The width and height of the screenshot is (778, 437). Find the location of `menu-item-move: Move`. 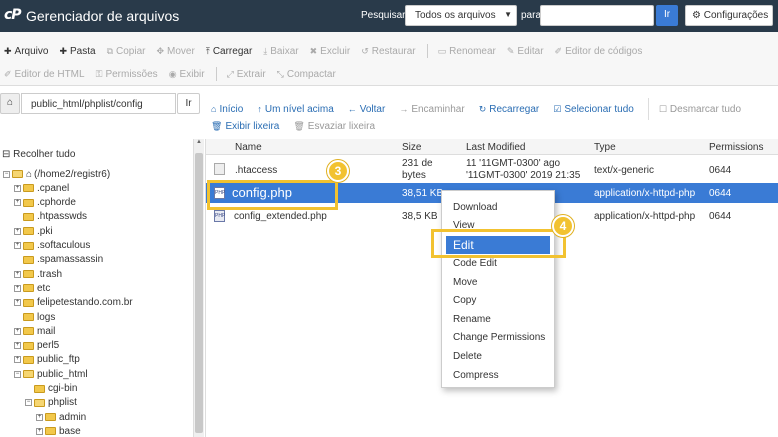

menu-item-move: Move is located at coordinates (465, 282).